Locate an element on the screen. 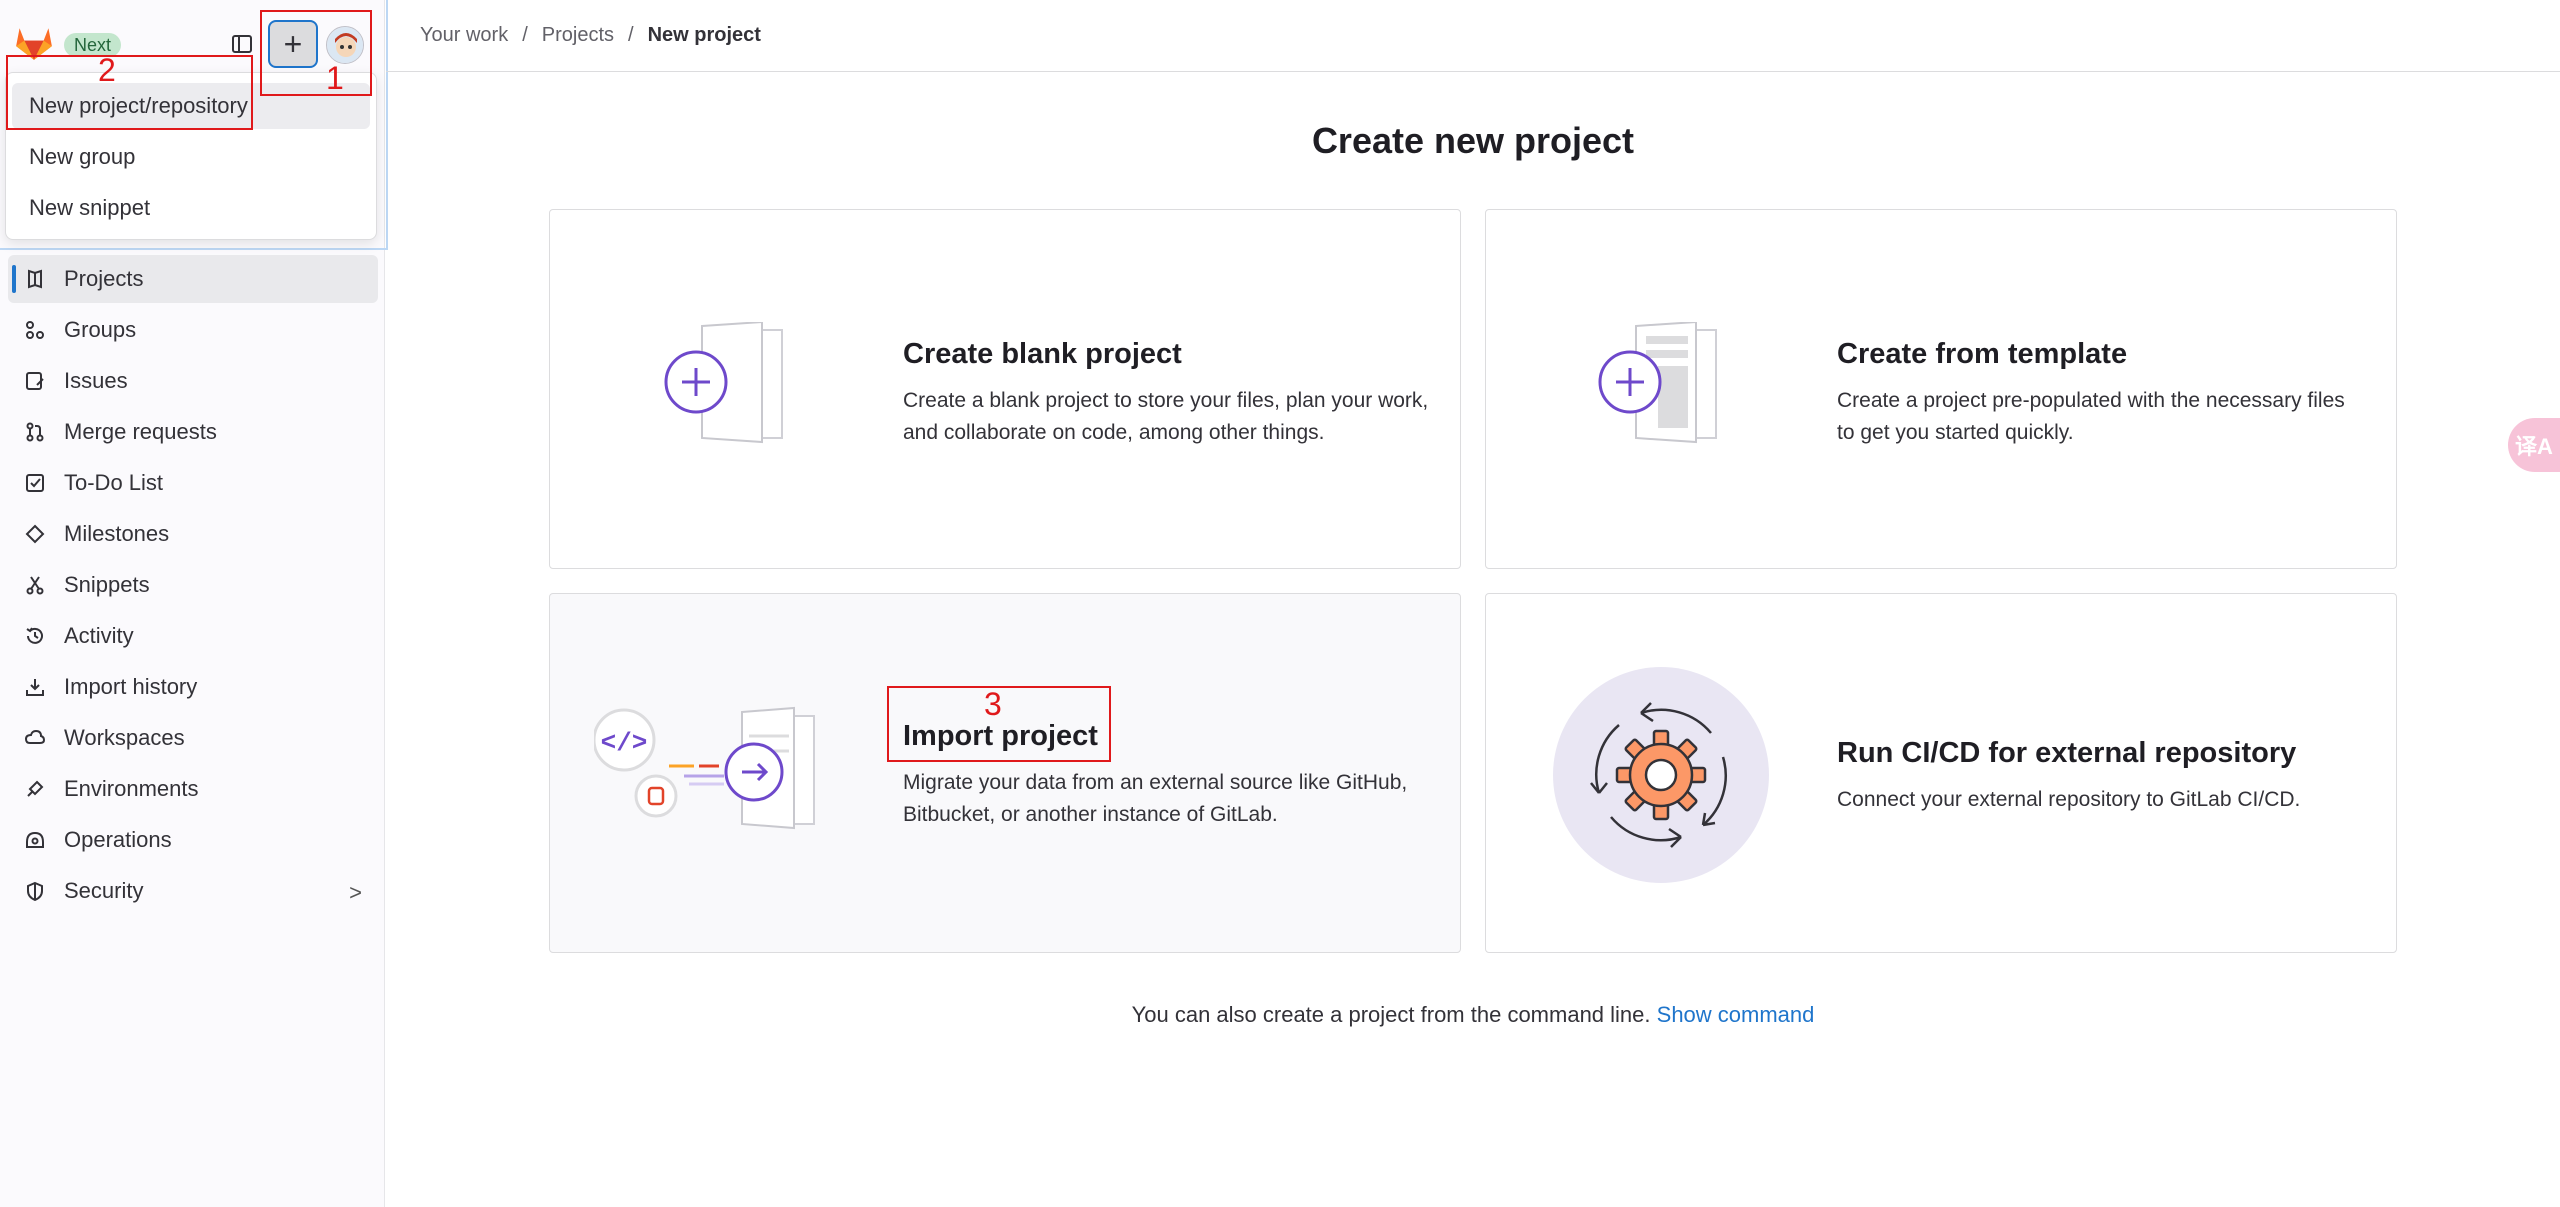 This screenshot has width=2560, height=1207. history-icon is located at coordinates (35, 636).